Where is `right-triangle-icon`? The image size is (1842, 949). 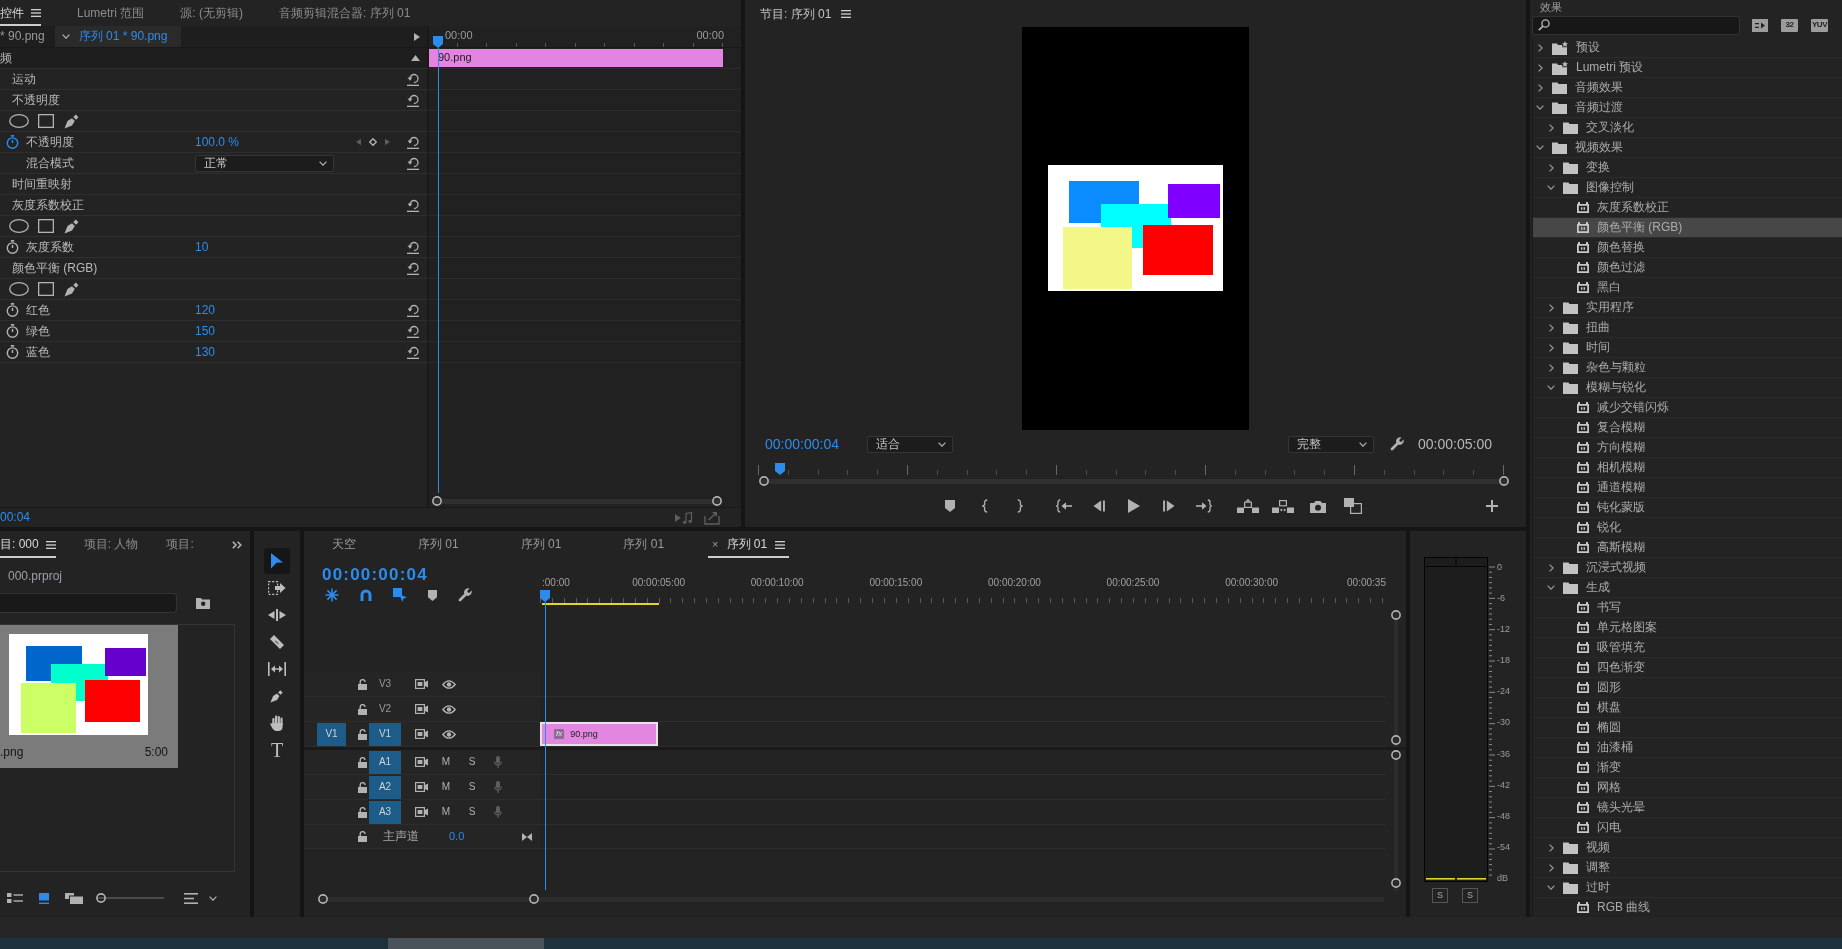
right-triangle-icon is located at coordinates (417, 36).